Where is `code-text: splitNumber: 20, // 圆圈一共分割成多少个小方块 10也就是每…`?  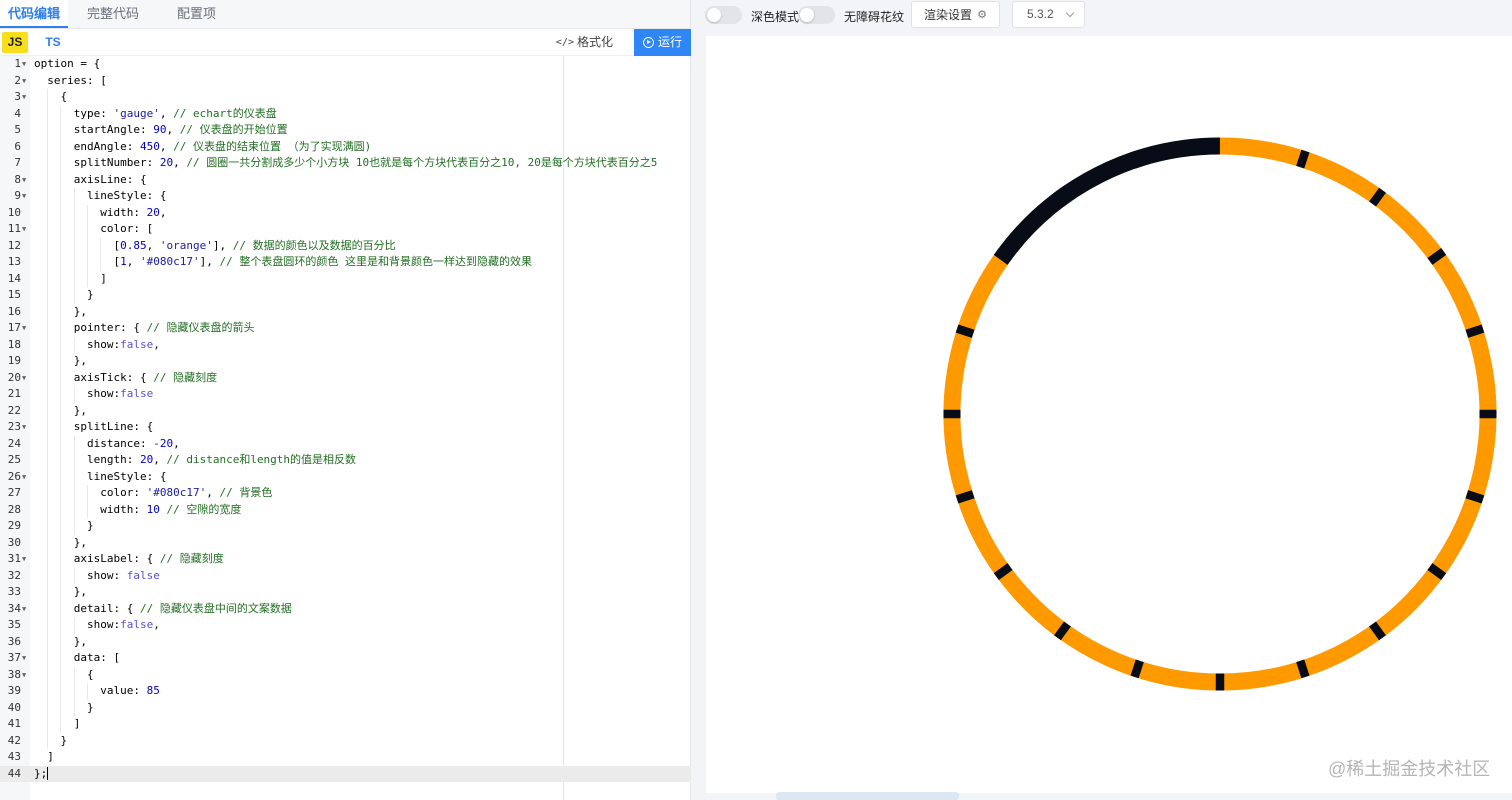
code-text: splitNumber: 20, // 圆圈一共分割成多少个小方块 10也就是每… is located at coordinates (346, 162).